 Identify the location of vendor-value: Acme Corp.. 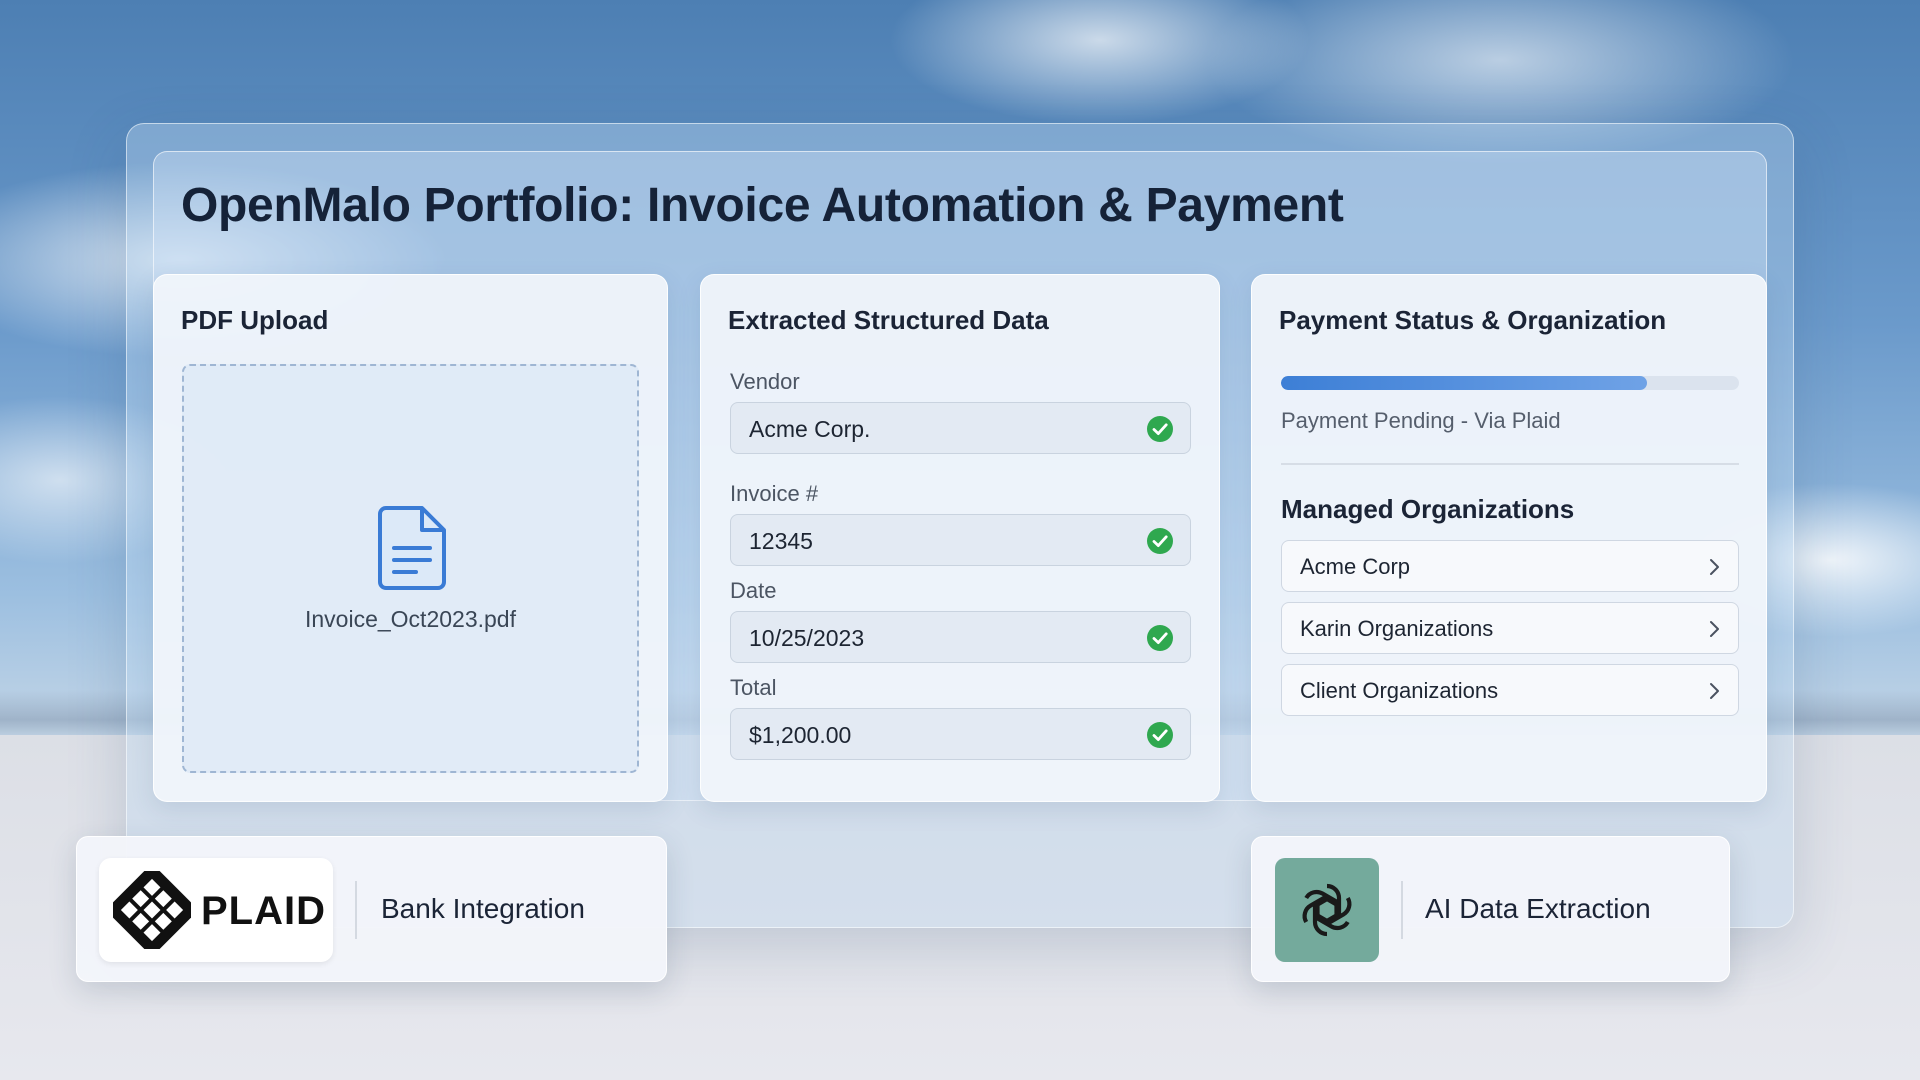
(810, 429).